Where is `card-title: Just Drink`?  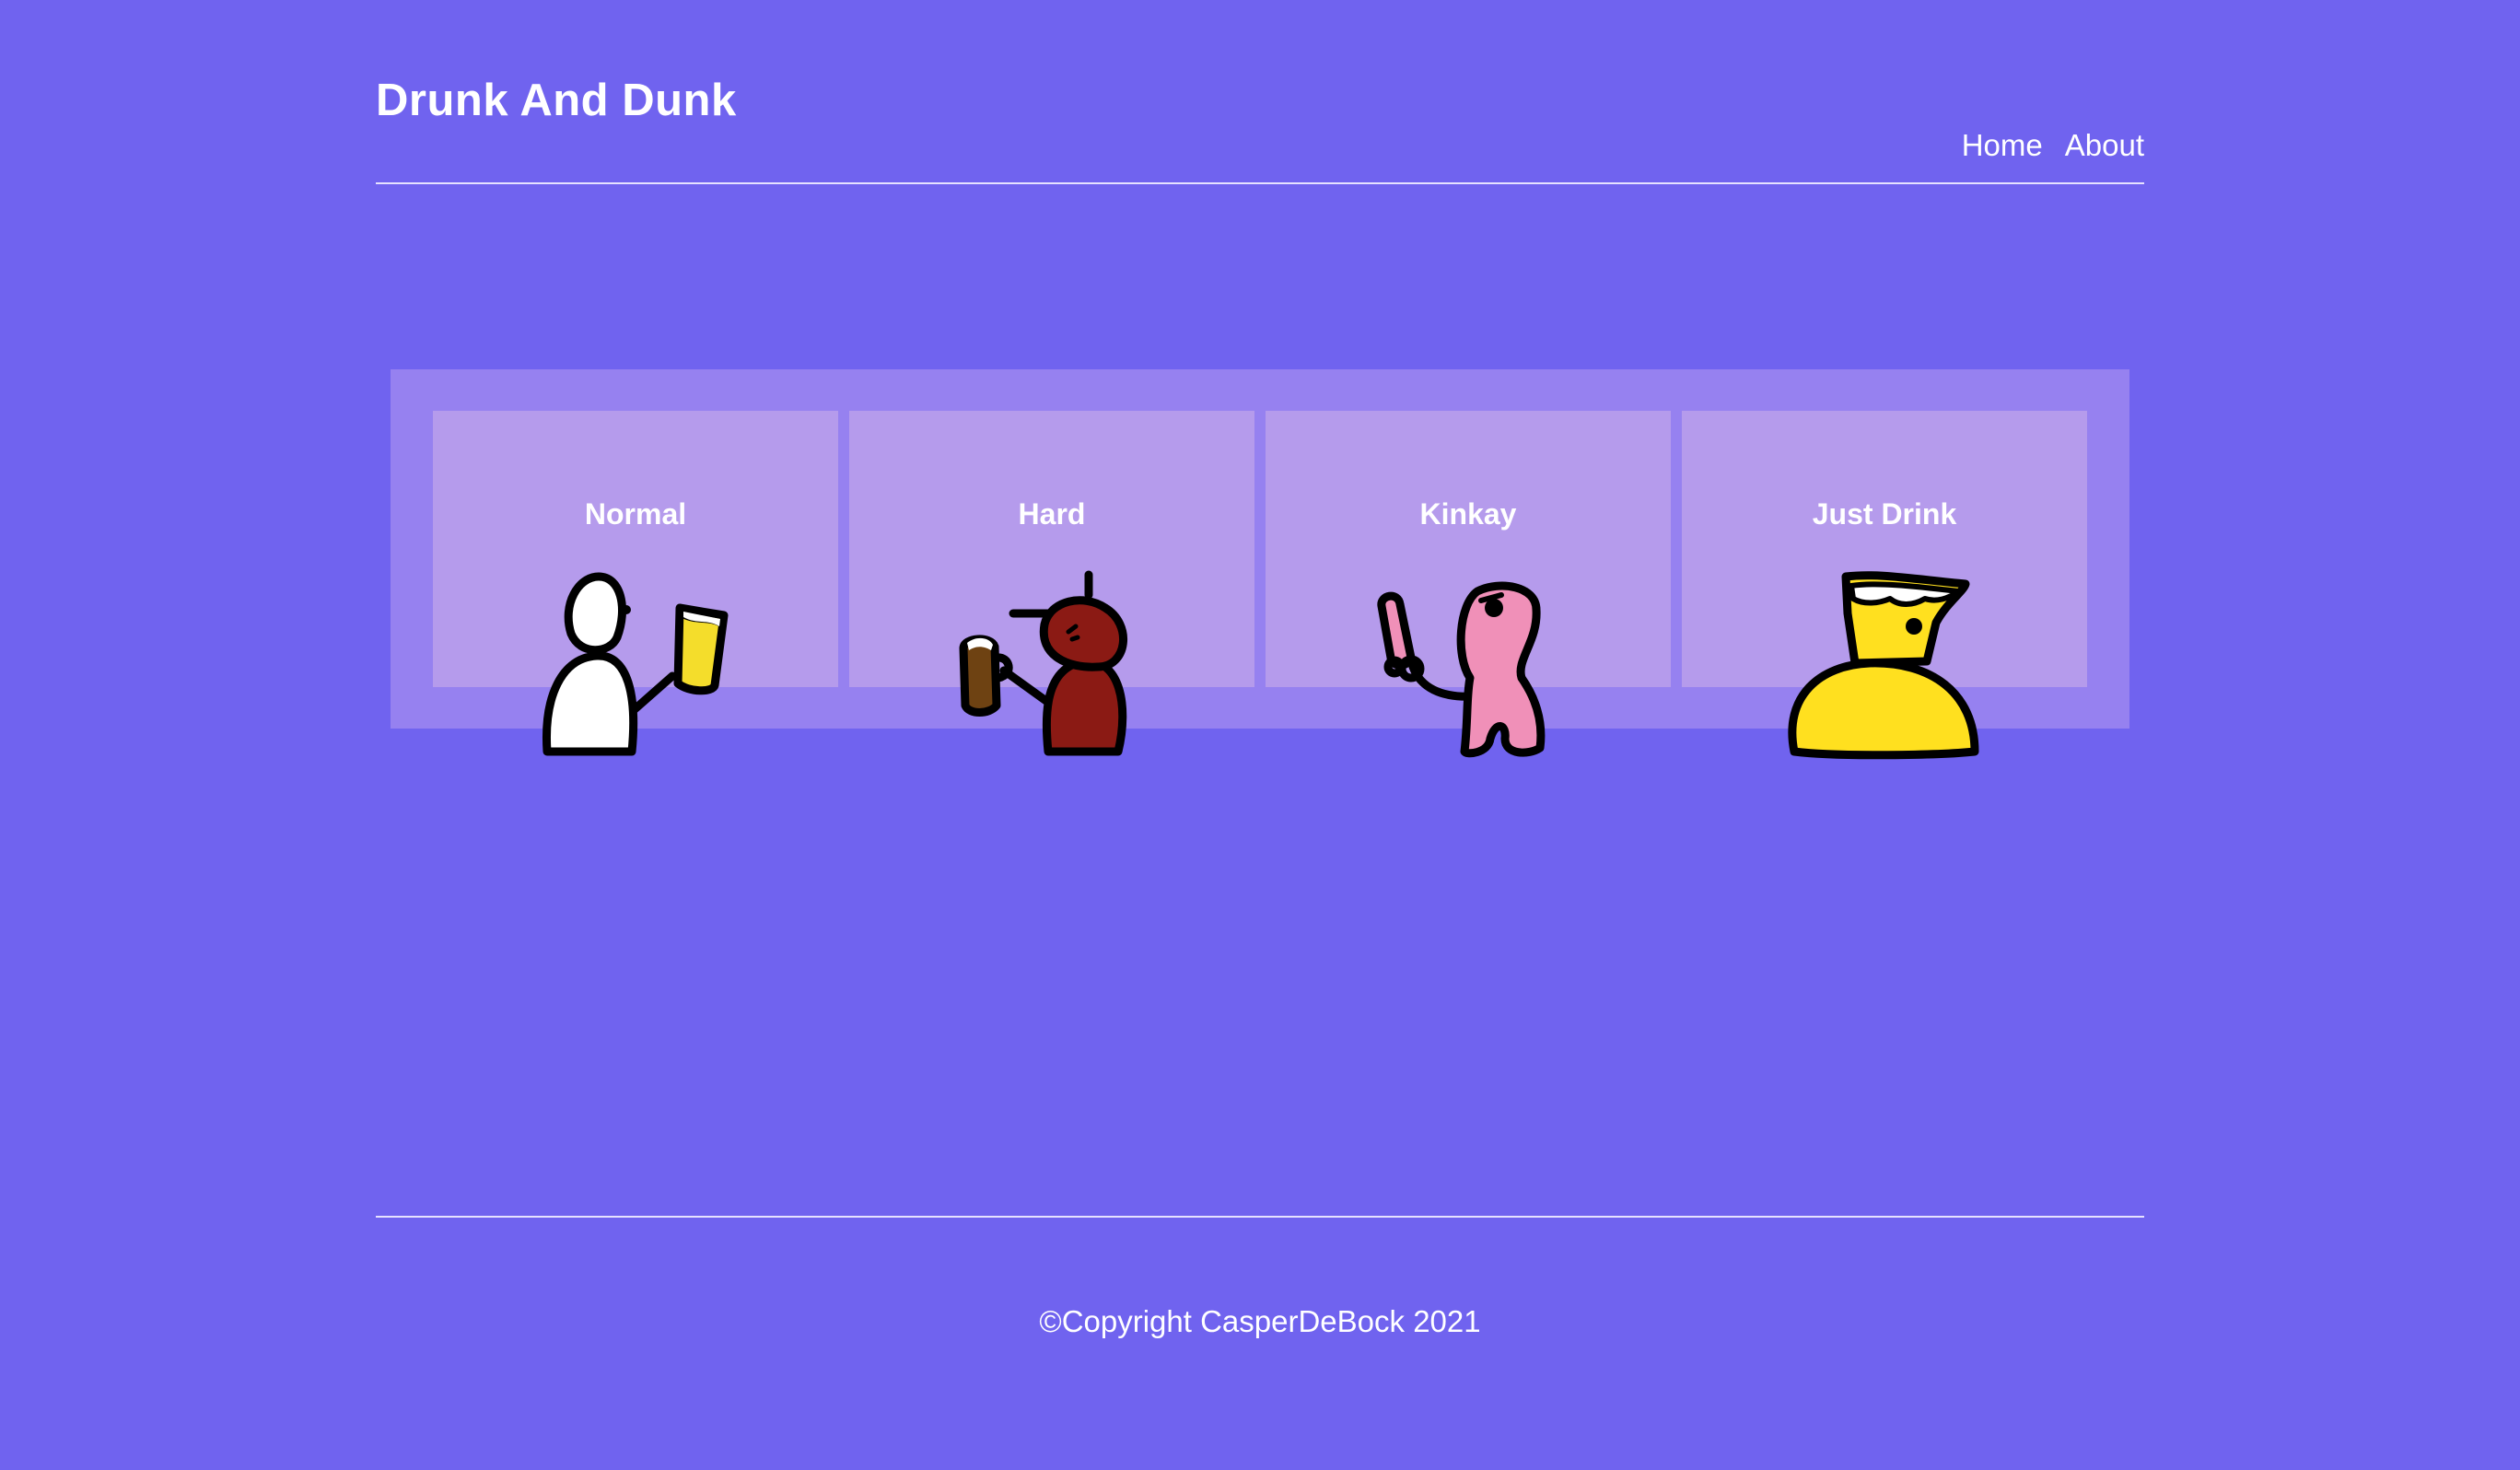
card-title: Just Drink is located at coordinates (1884, 514).